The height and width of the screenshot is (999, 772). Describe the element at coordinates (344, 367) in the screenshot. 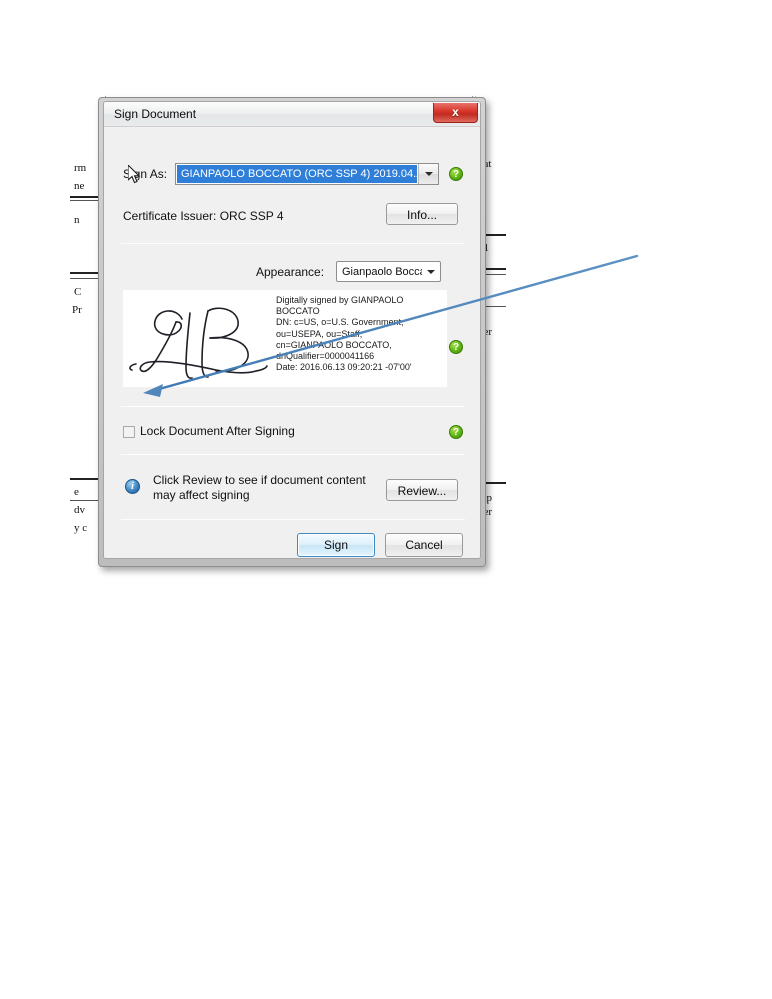

I see `signature-detail-line: Date: 2016.06.13 09:20:21 -07'00'` at that location.